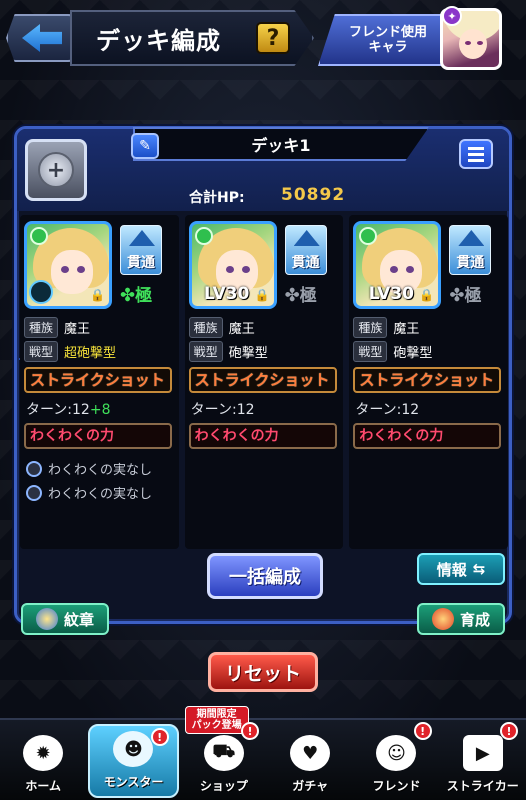 The width and height of the screenshot is (526, 800). I want to click on edit-deck-name-button: ✎, so click(145, 146).